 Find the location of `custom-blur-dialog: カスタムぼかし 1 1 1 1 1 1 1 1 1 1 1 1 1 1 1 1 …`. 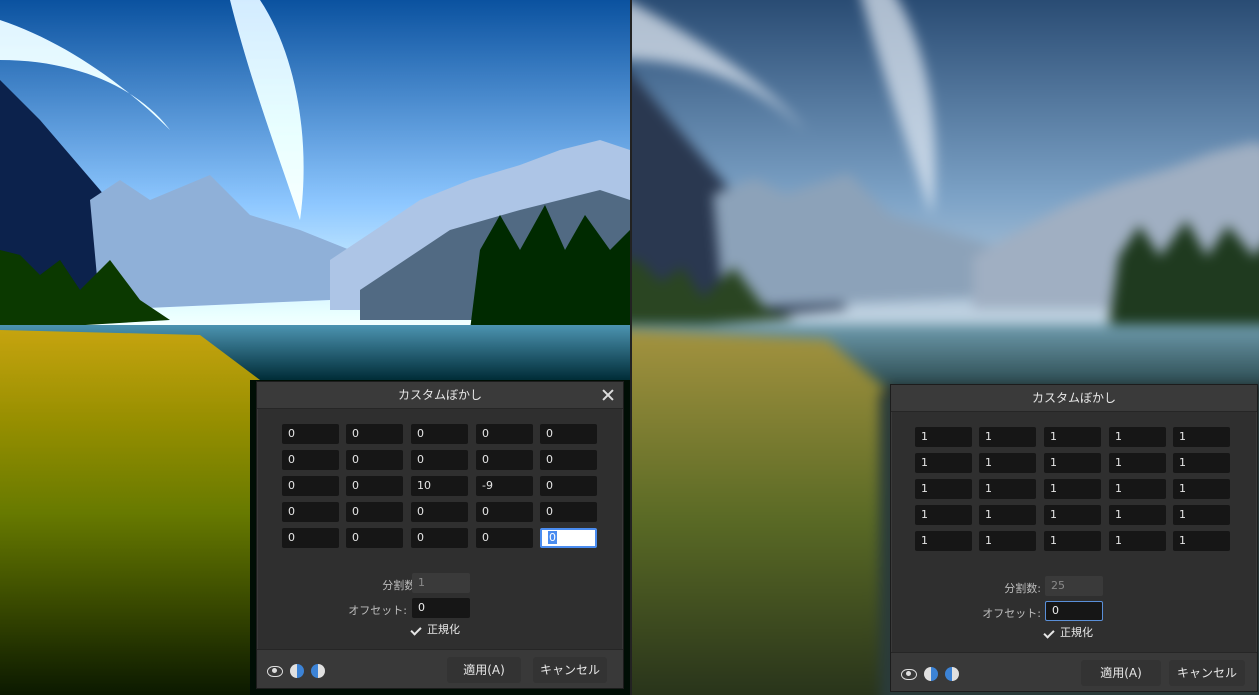

custom-blur-dialog: カスタムぼかし 1 1 1 1 1 1 1 1 1 1 1 1 1 1 1 1 … is located at coordinates (1074, 538).